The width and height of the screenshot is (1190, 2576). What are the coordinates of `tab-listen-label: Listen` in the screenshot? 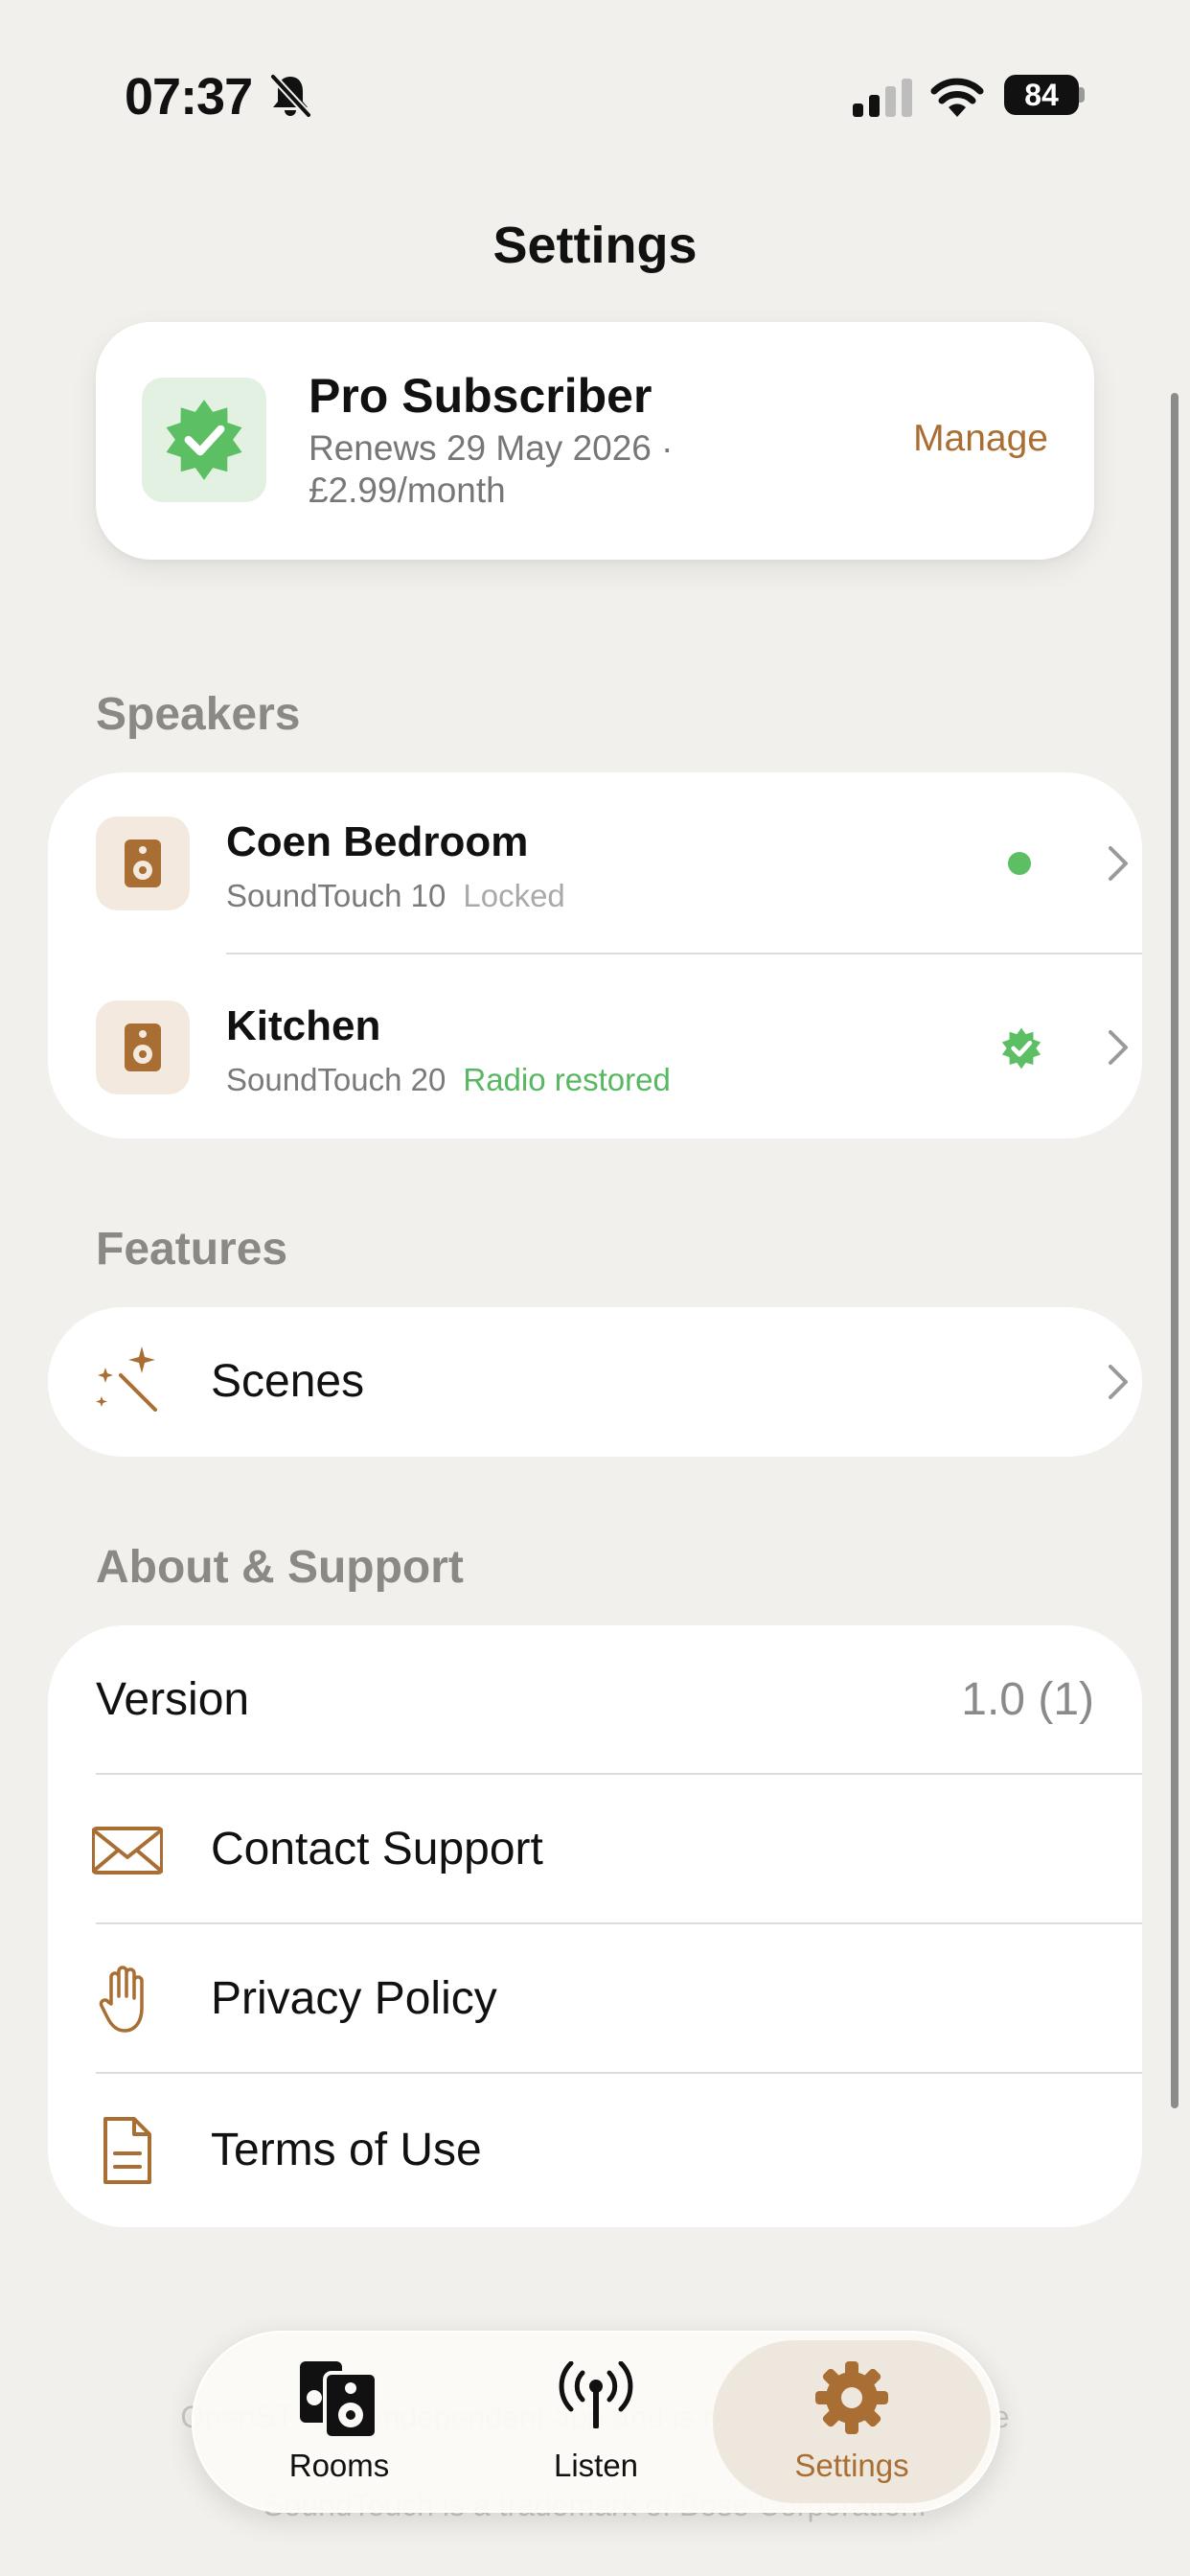 It's located at (596, 2465).